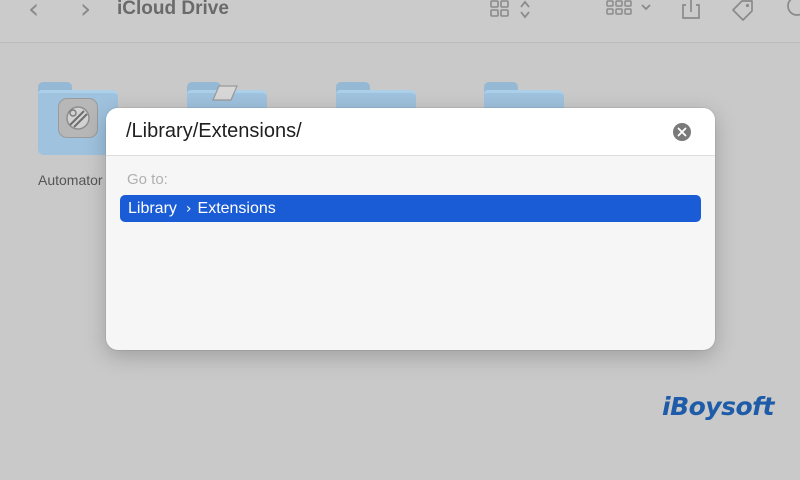 This screenshot has height=480, width=800. What do you see at coordinates (70, 180) in the screenshot?
I see `folder-label: Automator` at bounding box center [70, 180].